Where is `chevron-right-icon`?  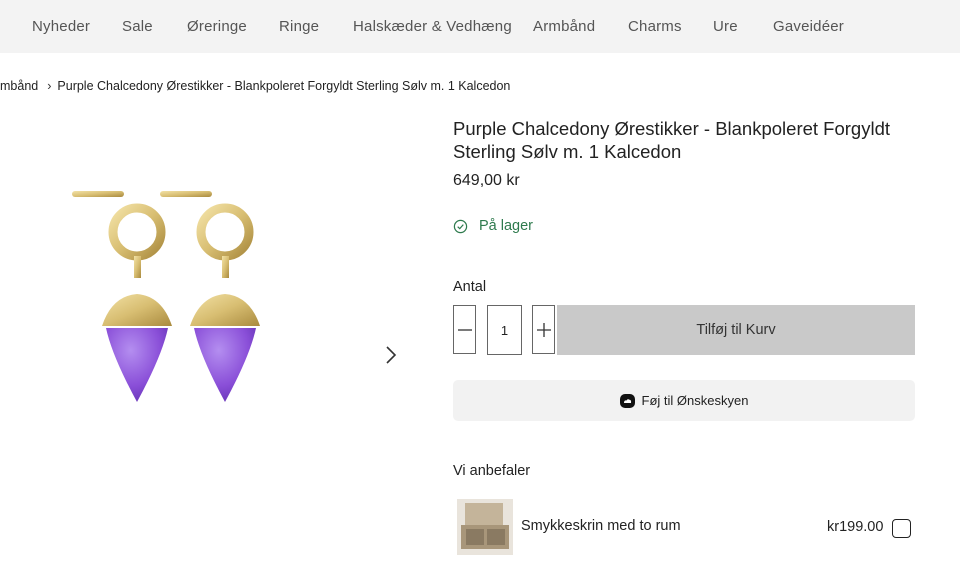 chevron-right-icon is located at coordinates (391, 355).